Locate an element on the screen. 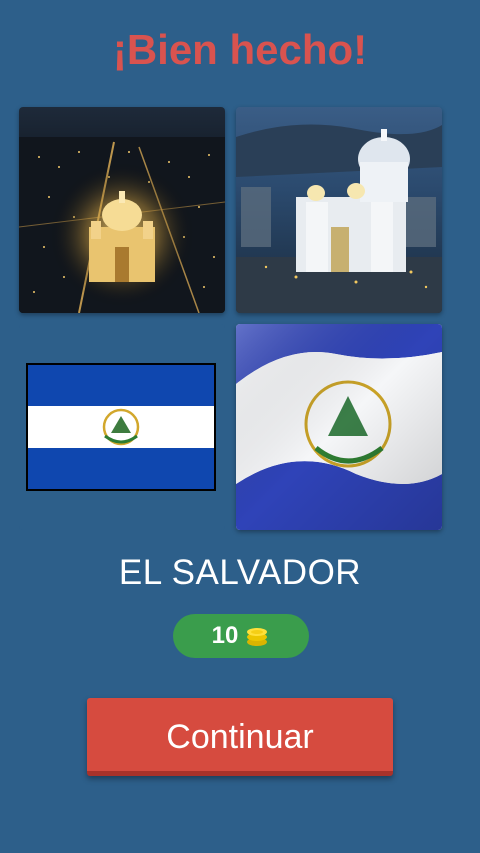  success-title: ¡Bien hecho! is located at coordinates (240, 49).